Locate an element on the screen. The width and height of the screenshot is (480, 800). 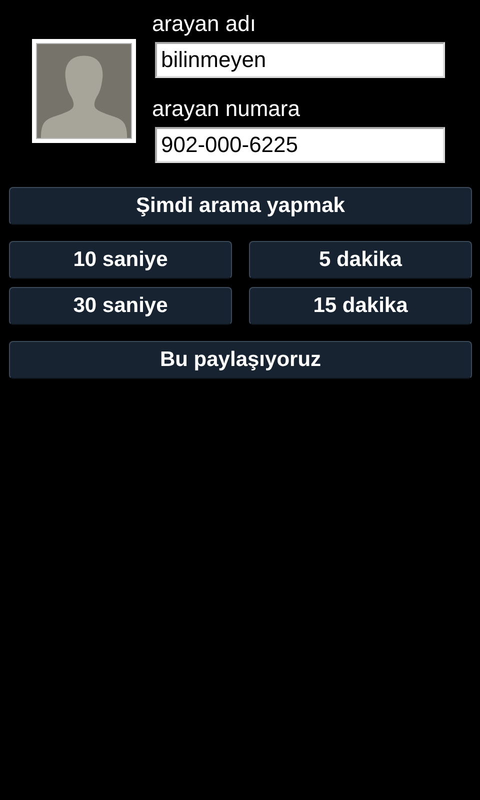
delay-button: 5 dakika is located at coordinates (360, 260).